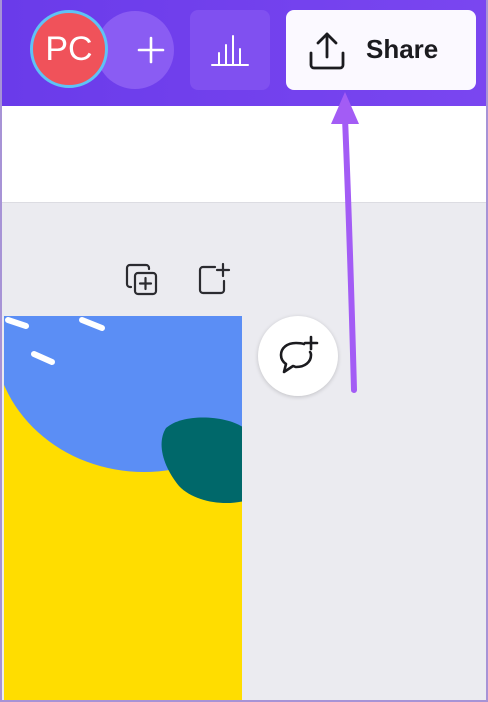  I want to click on bar-chart-icon, so click(230, 50).